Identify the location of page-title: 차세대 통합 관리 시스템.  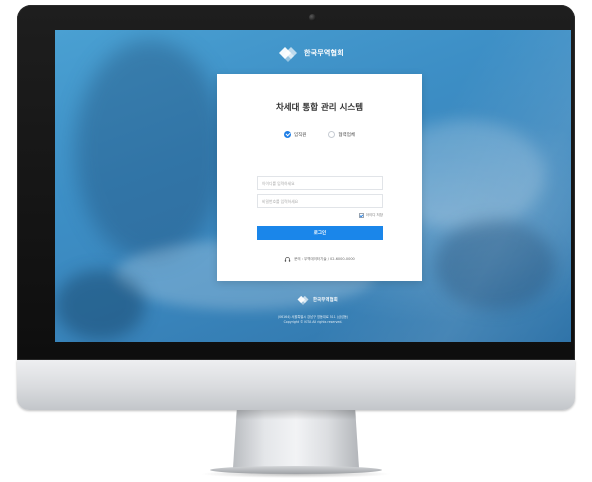
(319, 108).